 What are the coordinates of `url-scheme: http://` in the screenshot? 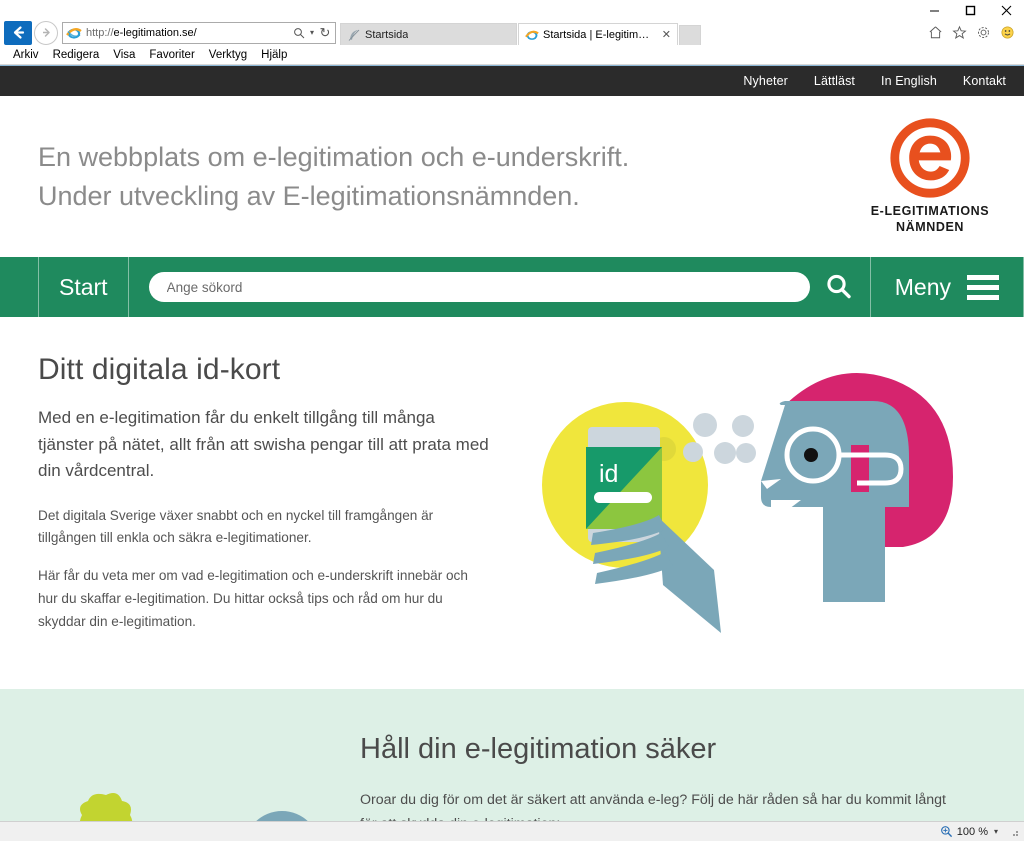 It's located at (100, 32).